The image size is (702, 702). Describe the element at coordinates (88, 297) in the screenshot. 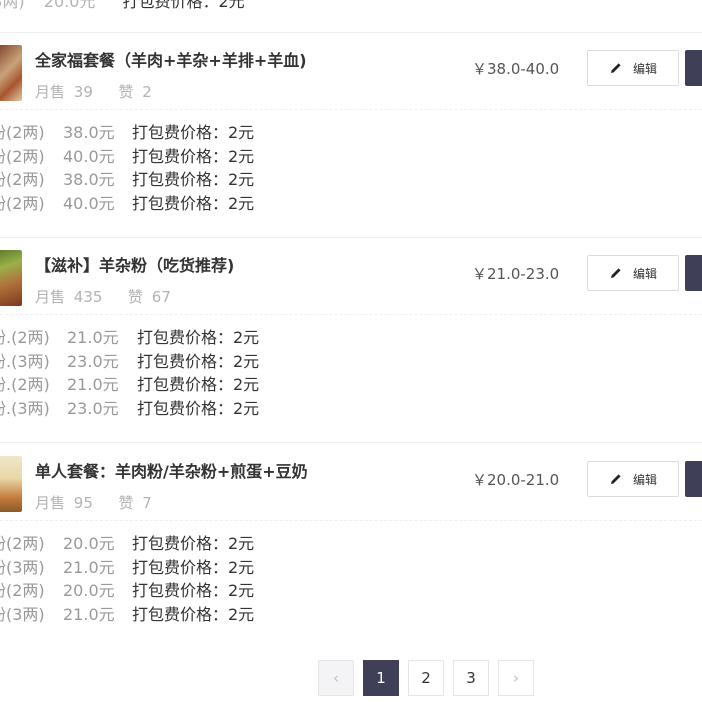

I see `sales-count: 435` at that location.